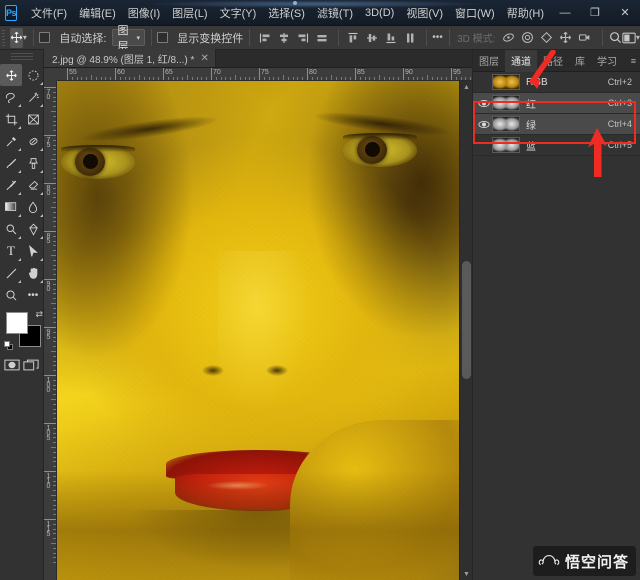 The height and width of the screenshot is (580, 640). Describe the element at coordinates (475, 13) in the screenshot. I see `menu-window: 窗口(W)` at that location.